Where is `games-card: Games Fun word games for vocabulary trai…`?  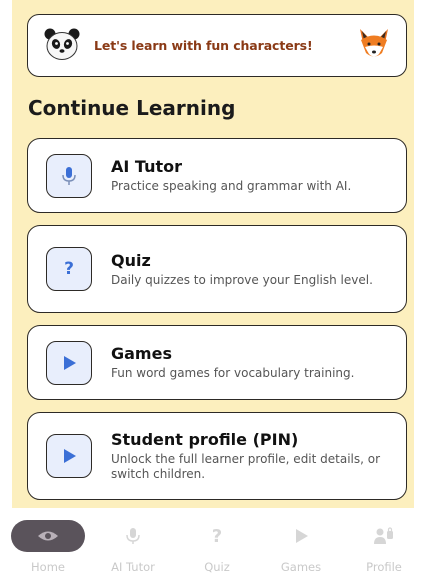 games-card: Games Fun word games for vocabulary trai… is located at coordinates (217, 362).